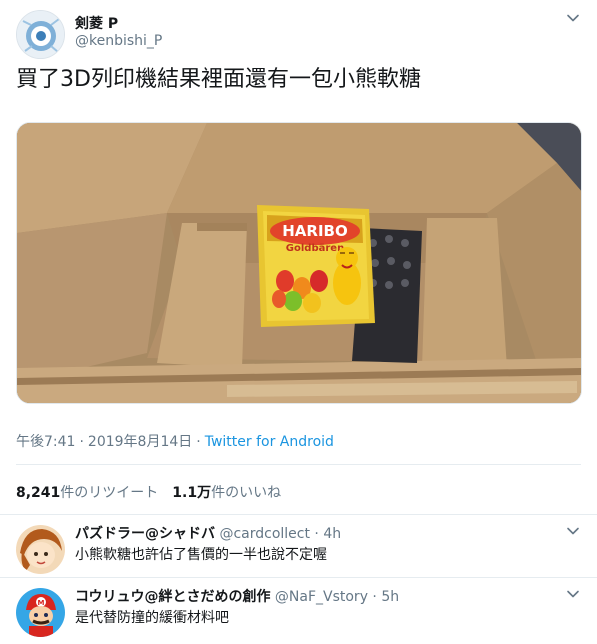 This screenshot has width=597, height=644. I want to click on bag-product-text: Goldbären, so click(315, 248).